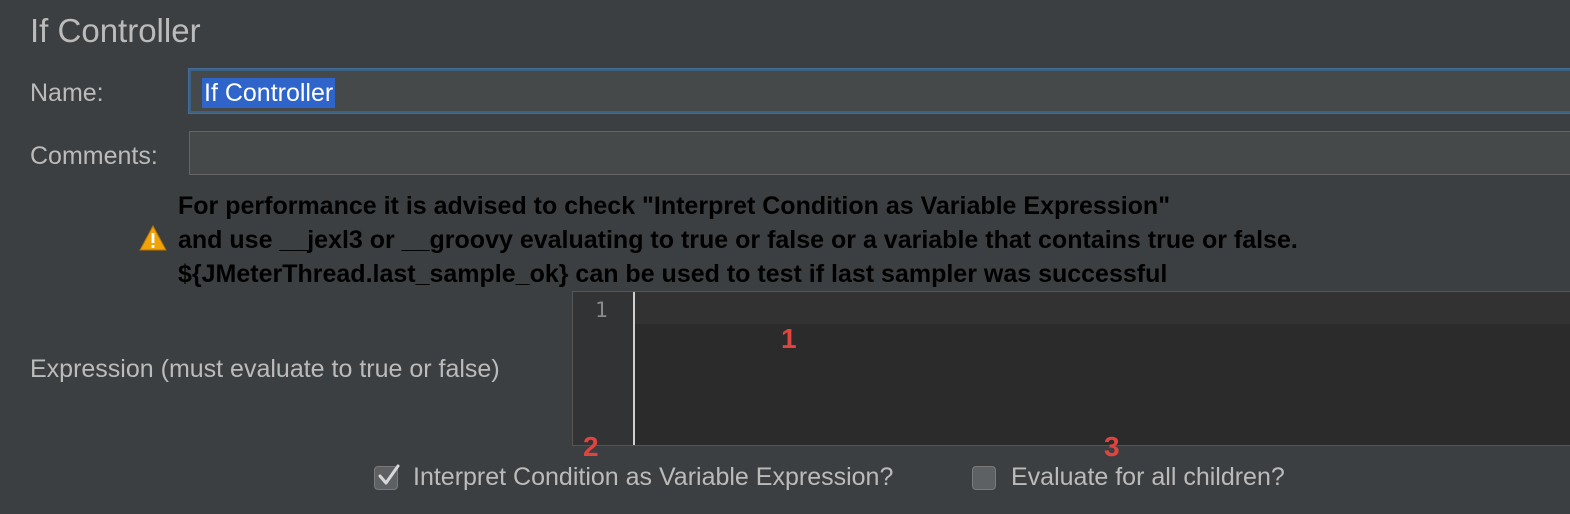 The height and width of the screenshot is (514, 1570). Describe the element at coordinates (1112, 446) in the screenshot. I see `annotation-marker-3: 3` at that location.